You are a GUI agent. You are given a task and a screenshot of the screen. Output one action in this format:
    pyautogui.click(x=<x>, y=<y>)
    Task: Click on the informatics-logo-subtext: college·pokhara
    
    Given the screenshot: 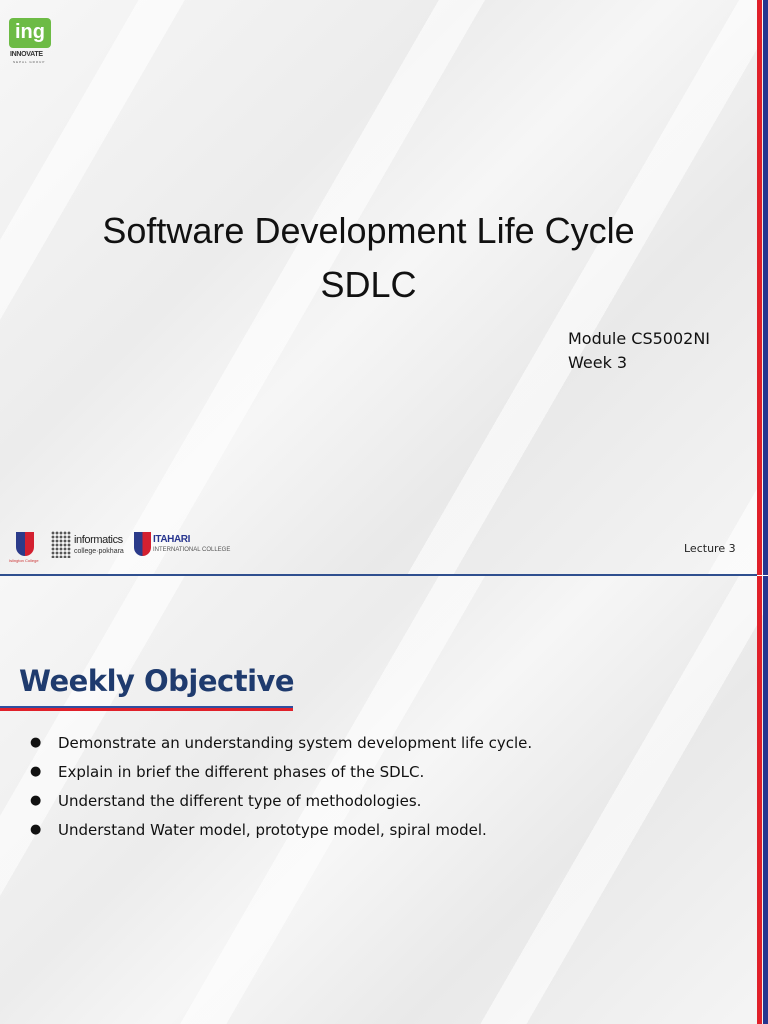 What is the action you would take?
    pyautogui.click(x=99, y=551)
    